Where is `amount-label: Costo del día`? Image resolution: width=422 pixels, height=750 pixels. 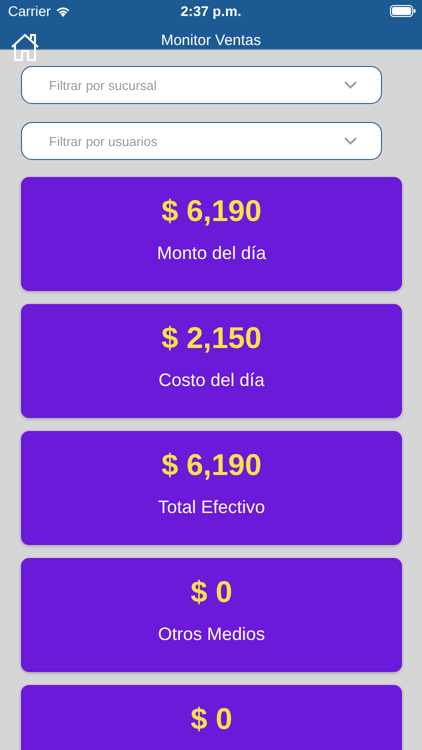 amount-label: Costo del día is located at coordinates (211, 380).